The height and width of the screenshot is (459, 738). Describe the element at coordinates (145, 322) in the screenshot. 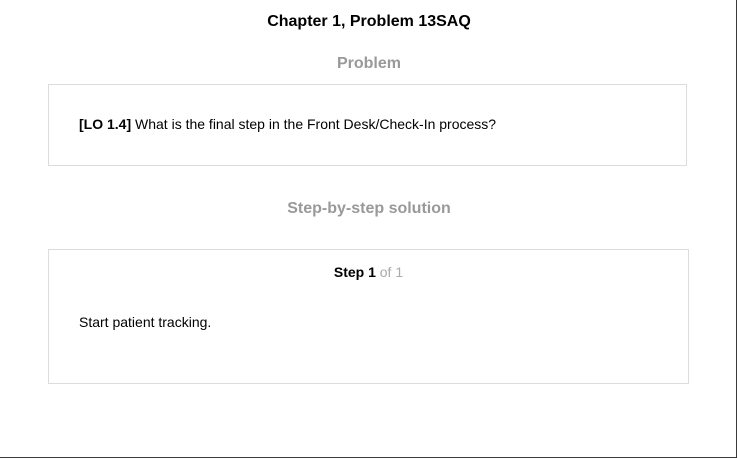

I see `step-text: Start patient tracking.` at that location.